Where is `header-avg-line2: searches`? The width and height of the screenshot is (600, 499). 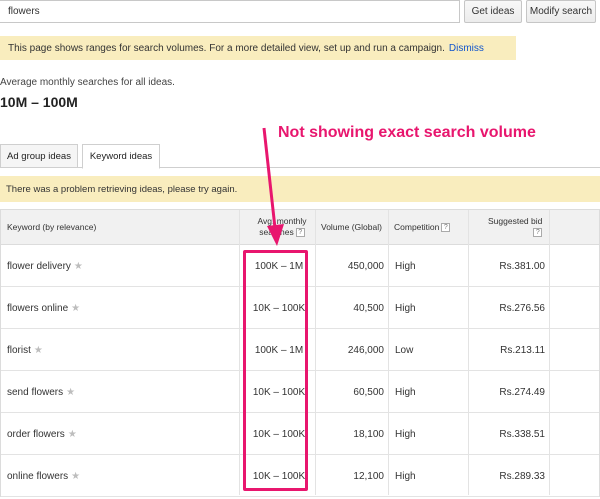 header-avg-line2: searches is located at coordinates (276, 232).